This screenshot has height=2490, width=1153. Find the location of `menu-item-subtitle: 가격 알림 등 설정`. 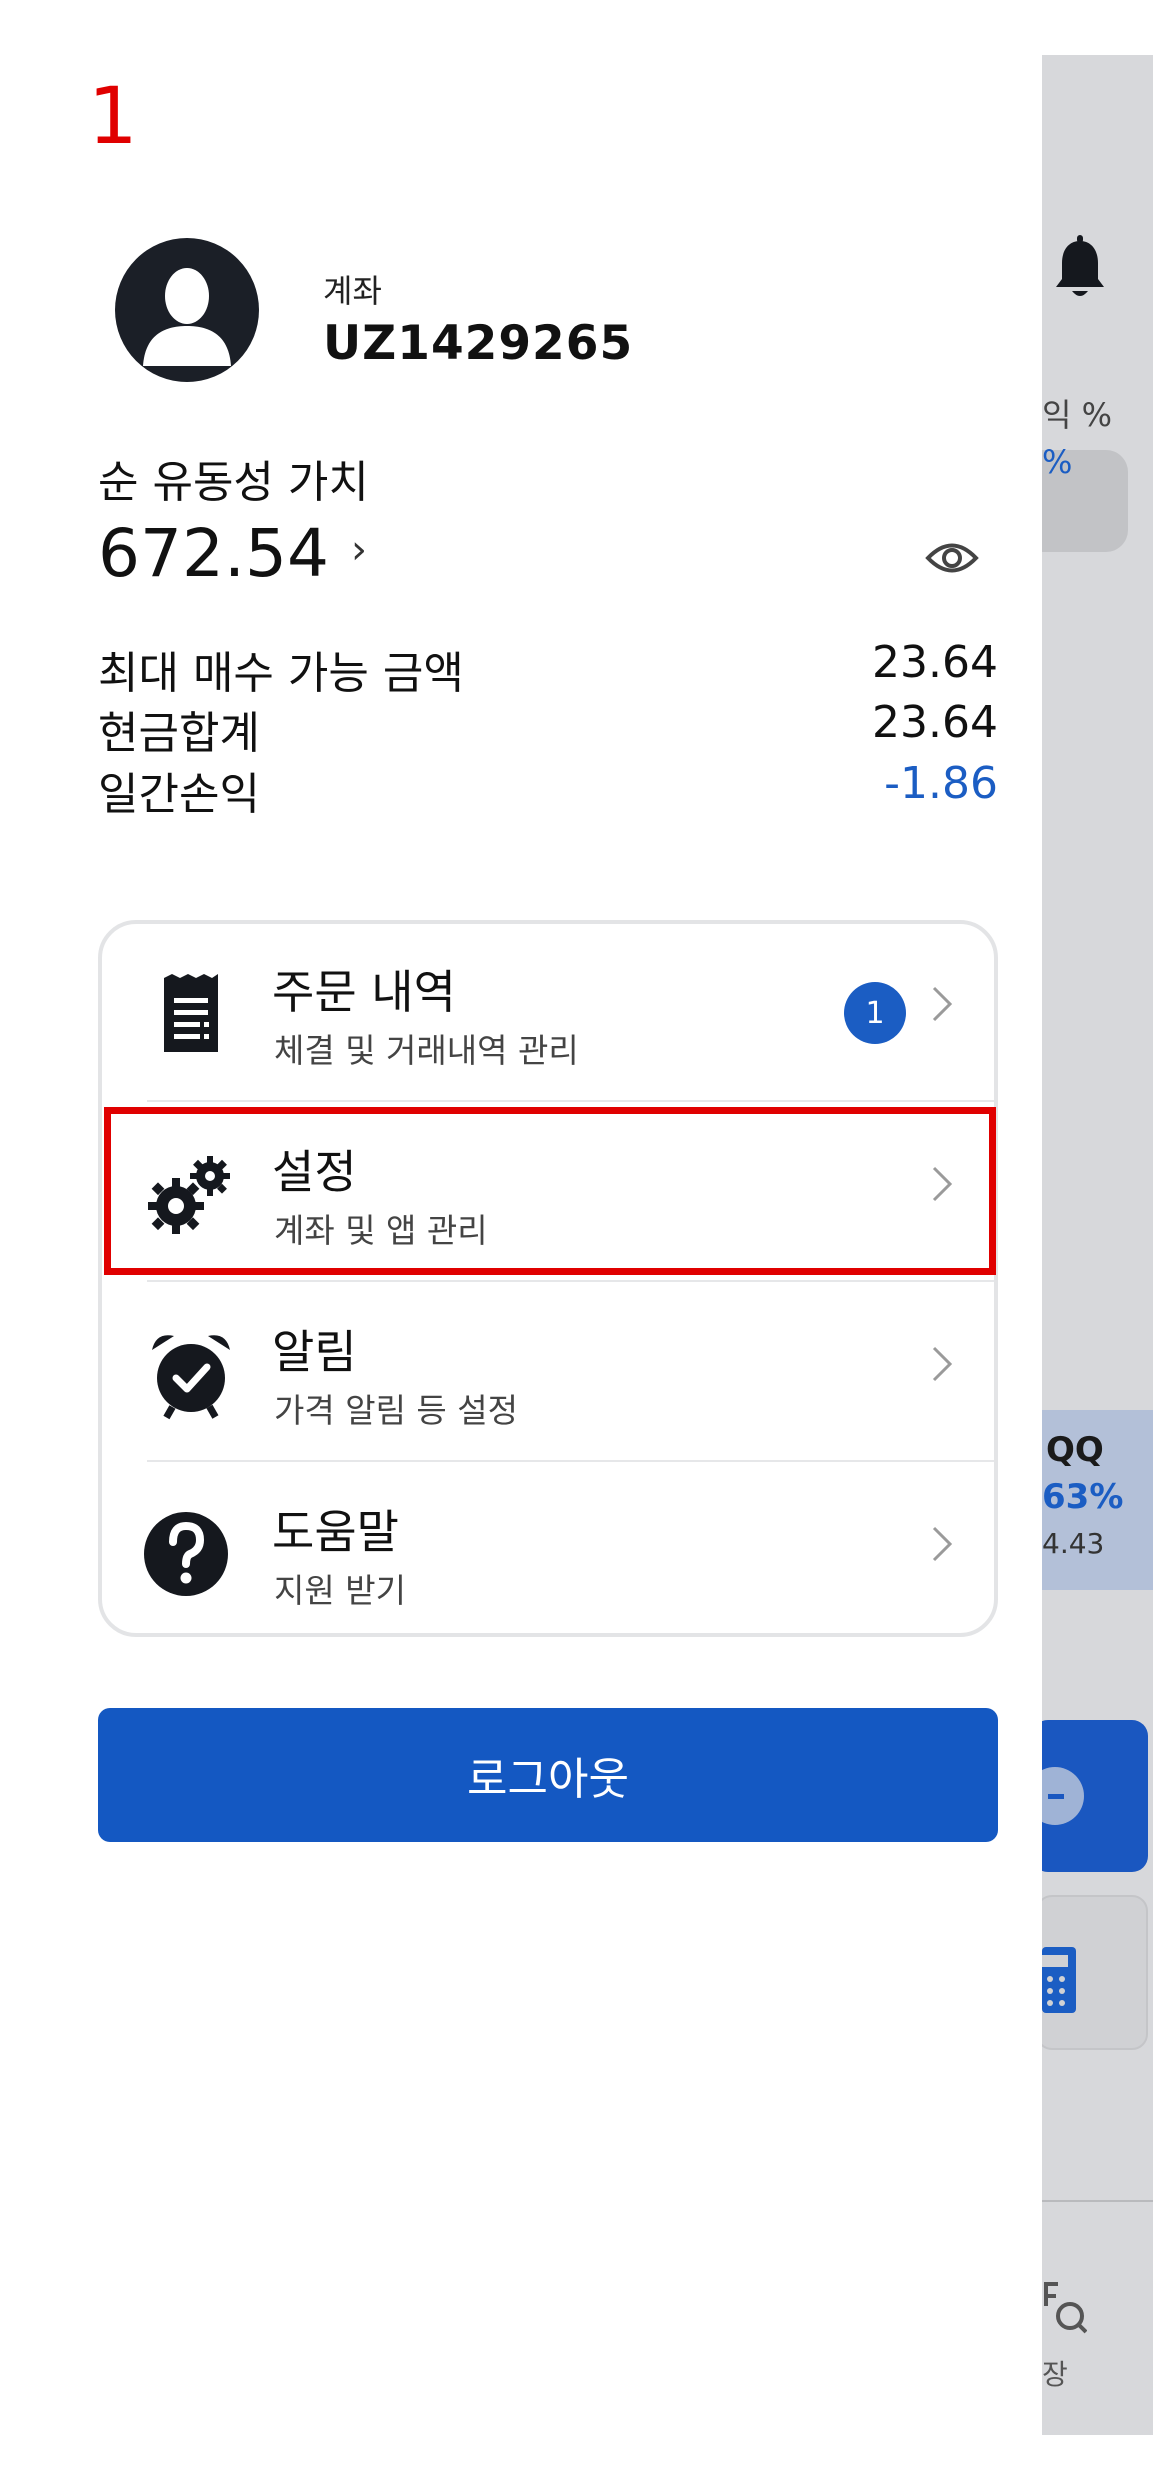

menu-item-subtitle: 가격 알림 등 설정 is located at coordinates (396, 1410).